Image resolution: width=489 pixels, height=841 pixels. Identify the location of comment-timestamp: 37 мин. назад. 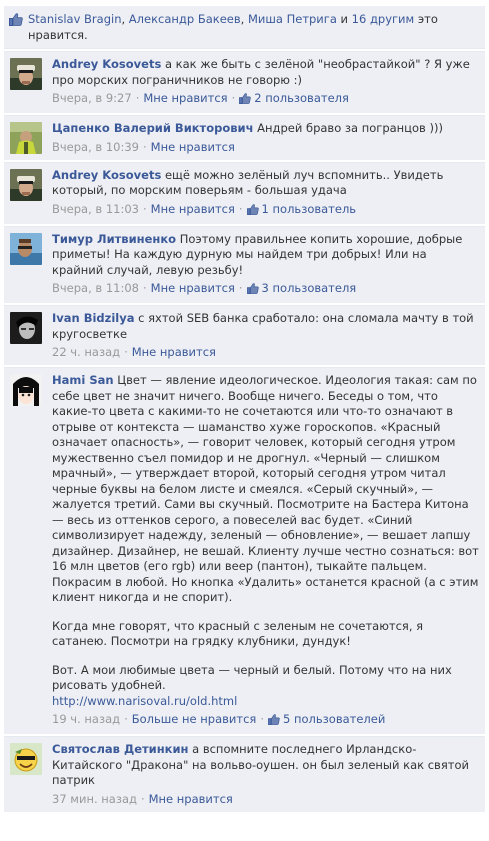
(94, 799).